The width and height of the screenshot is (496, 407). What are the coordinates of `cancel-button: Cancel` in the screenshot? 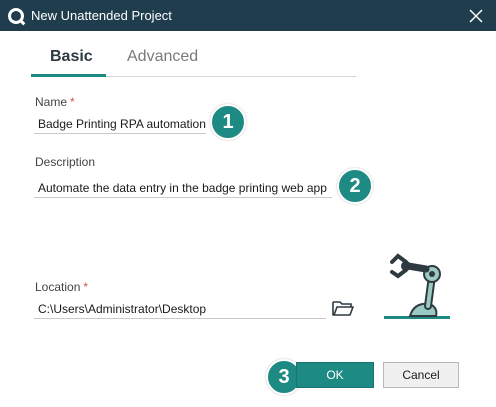 It's located at (421, 375).